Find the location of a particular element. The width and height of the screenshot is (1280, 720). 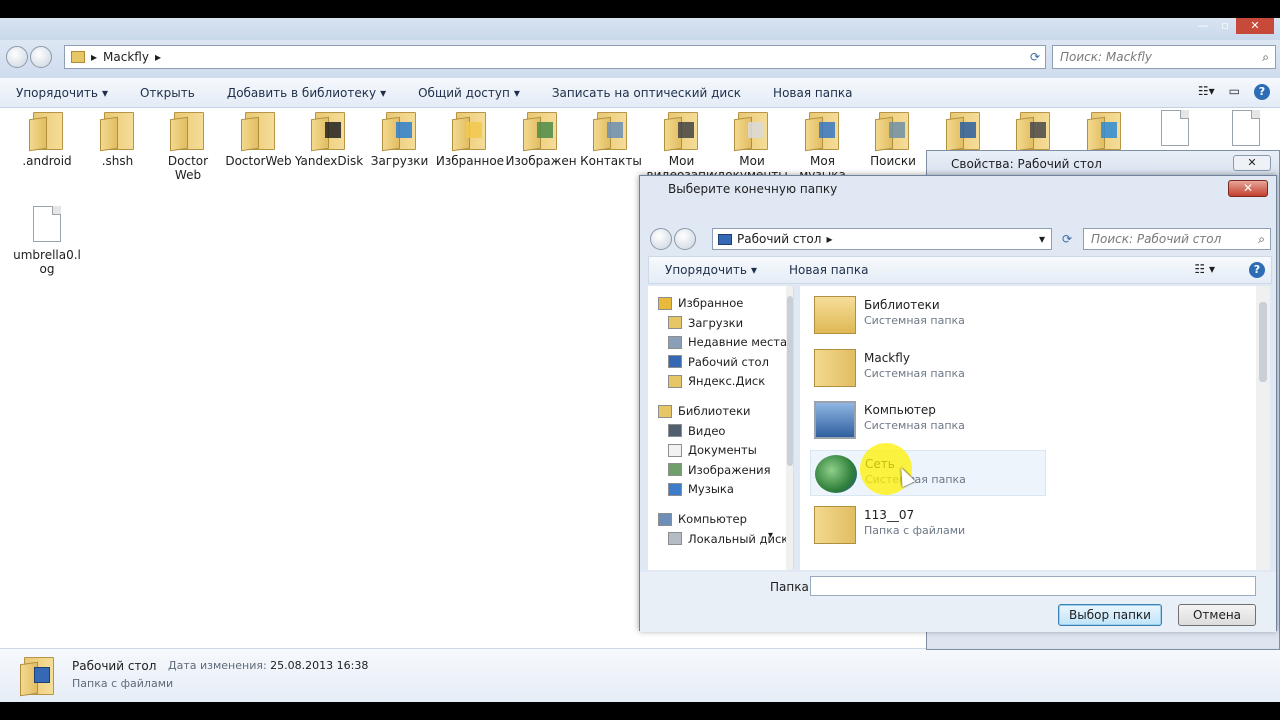

add-to-library-button: Добавить в библиотеку ▾ is located at coordinates (306, 93).